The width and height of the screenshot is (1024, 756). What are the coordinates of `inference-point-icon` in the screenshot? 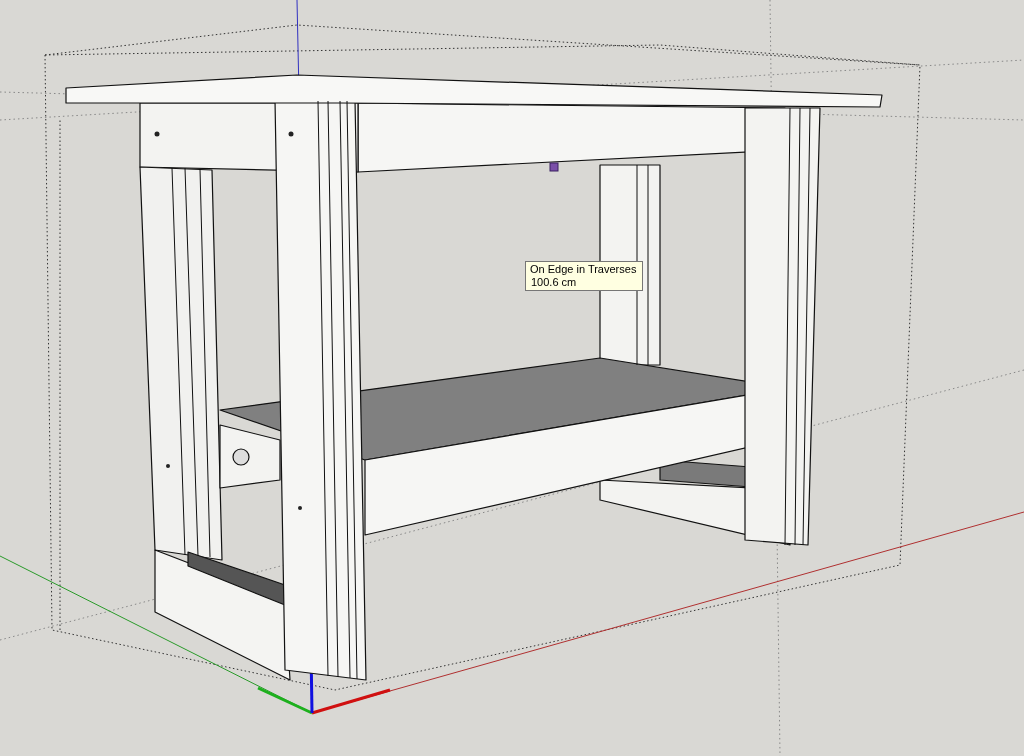 It's located at (554, 167).